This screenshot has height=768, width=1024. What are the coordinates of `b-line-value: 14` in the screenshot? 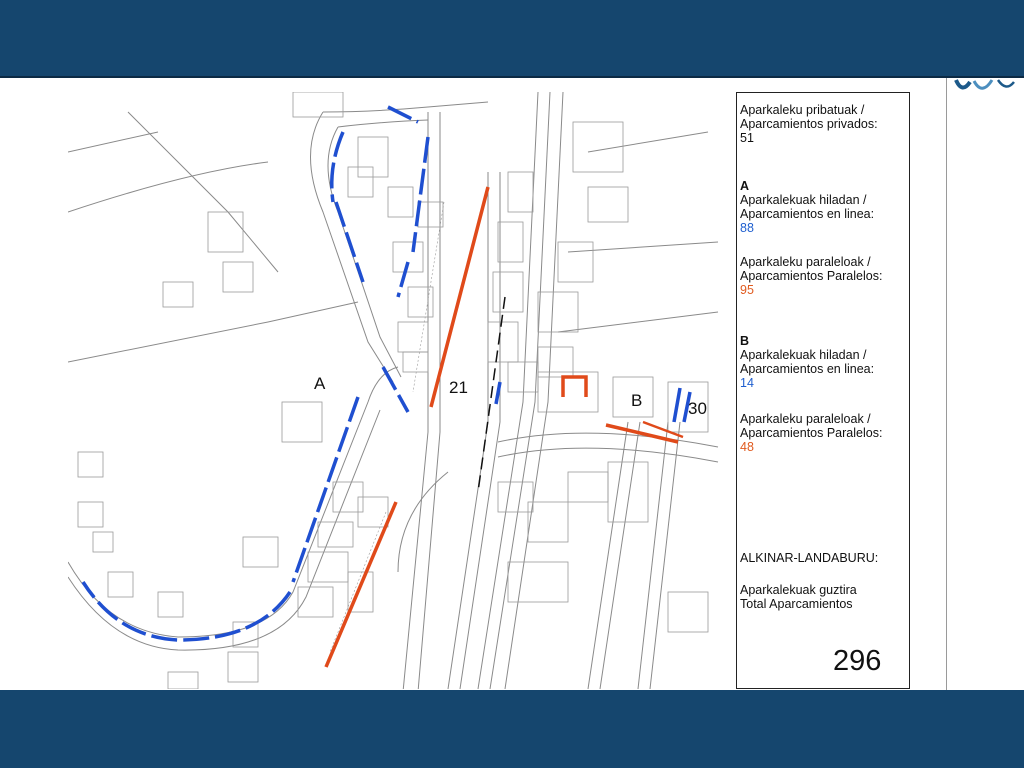 It's located at (747, 383).